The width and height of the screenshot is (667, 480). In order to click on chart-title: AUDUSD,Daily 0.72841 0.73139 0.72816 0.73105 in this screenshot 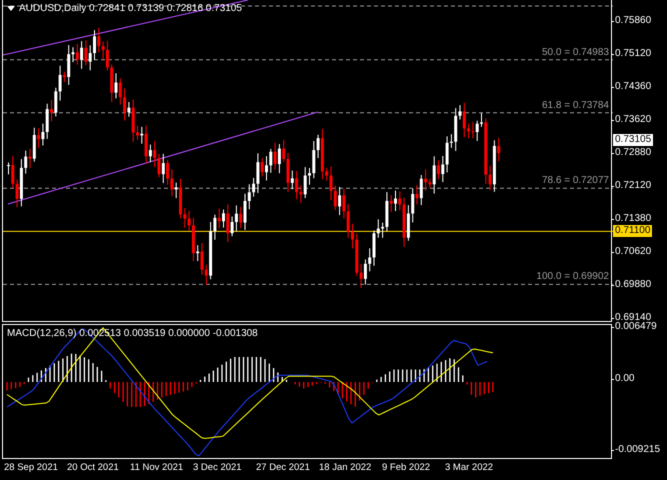, I will do `click(130, 8)`.